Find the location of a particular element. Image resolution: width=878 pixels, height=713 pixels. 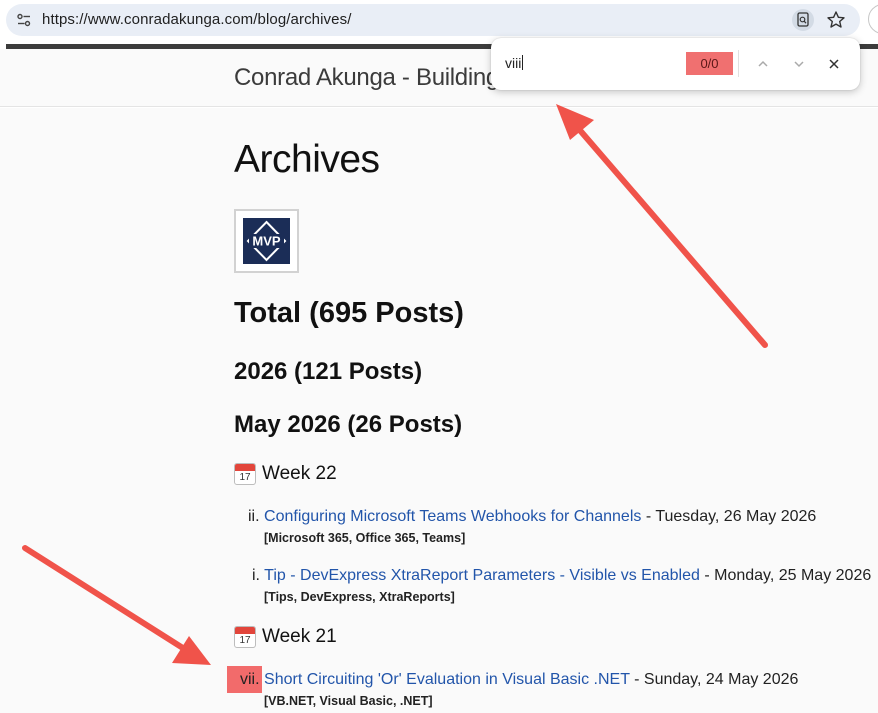

find-divider is located at coordinates (738, 63).